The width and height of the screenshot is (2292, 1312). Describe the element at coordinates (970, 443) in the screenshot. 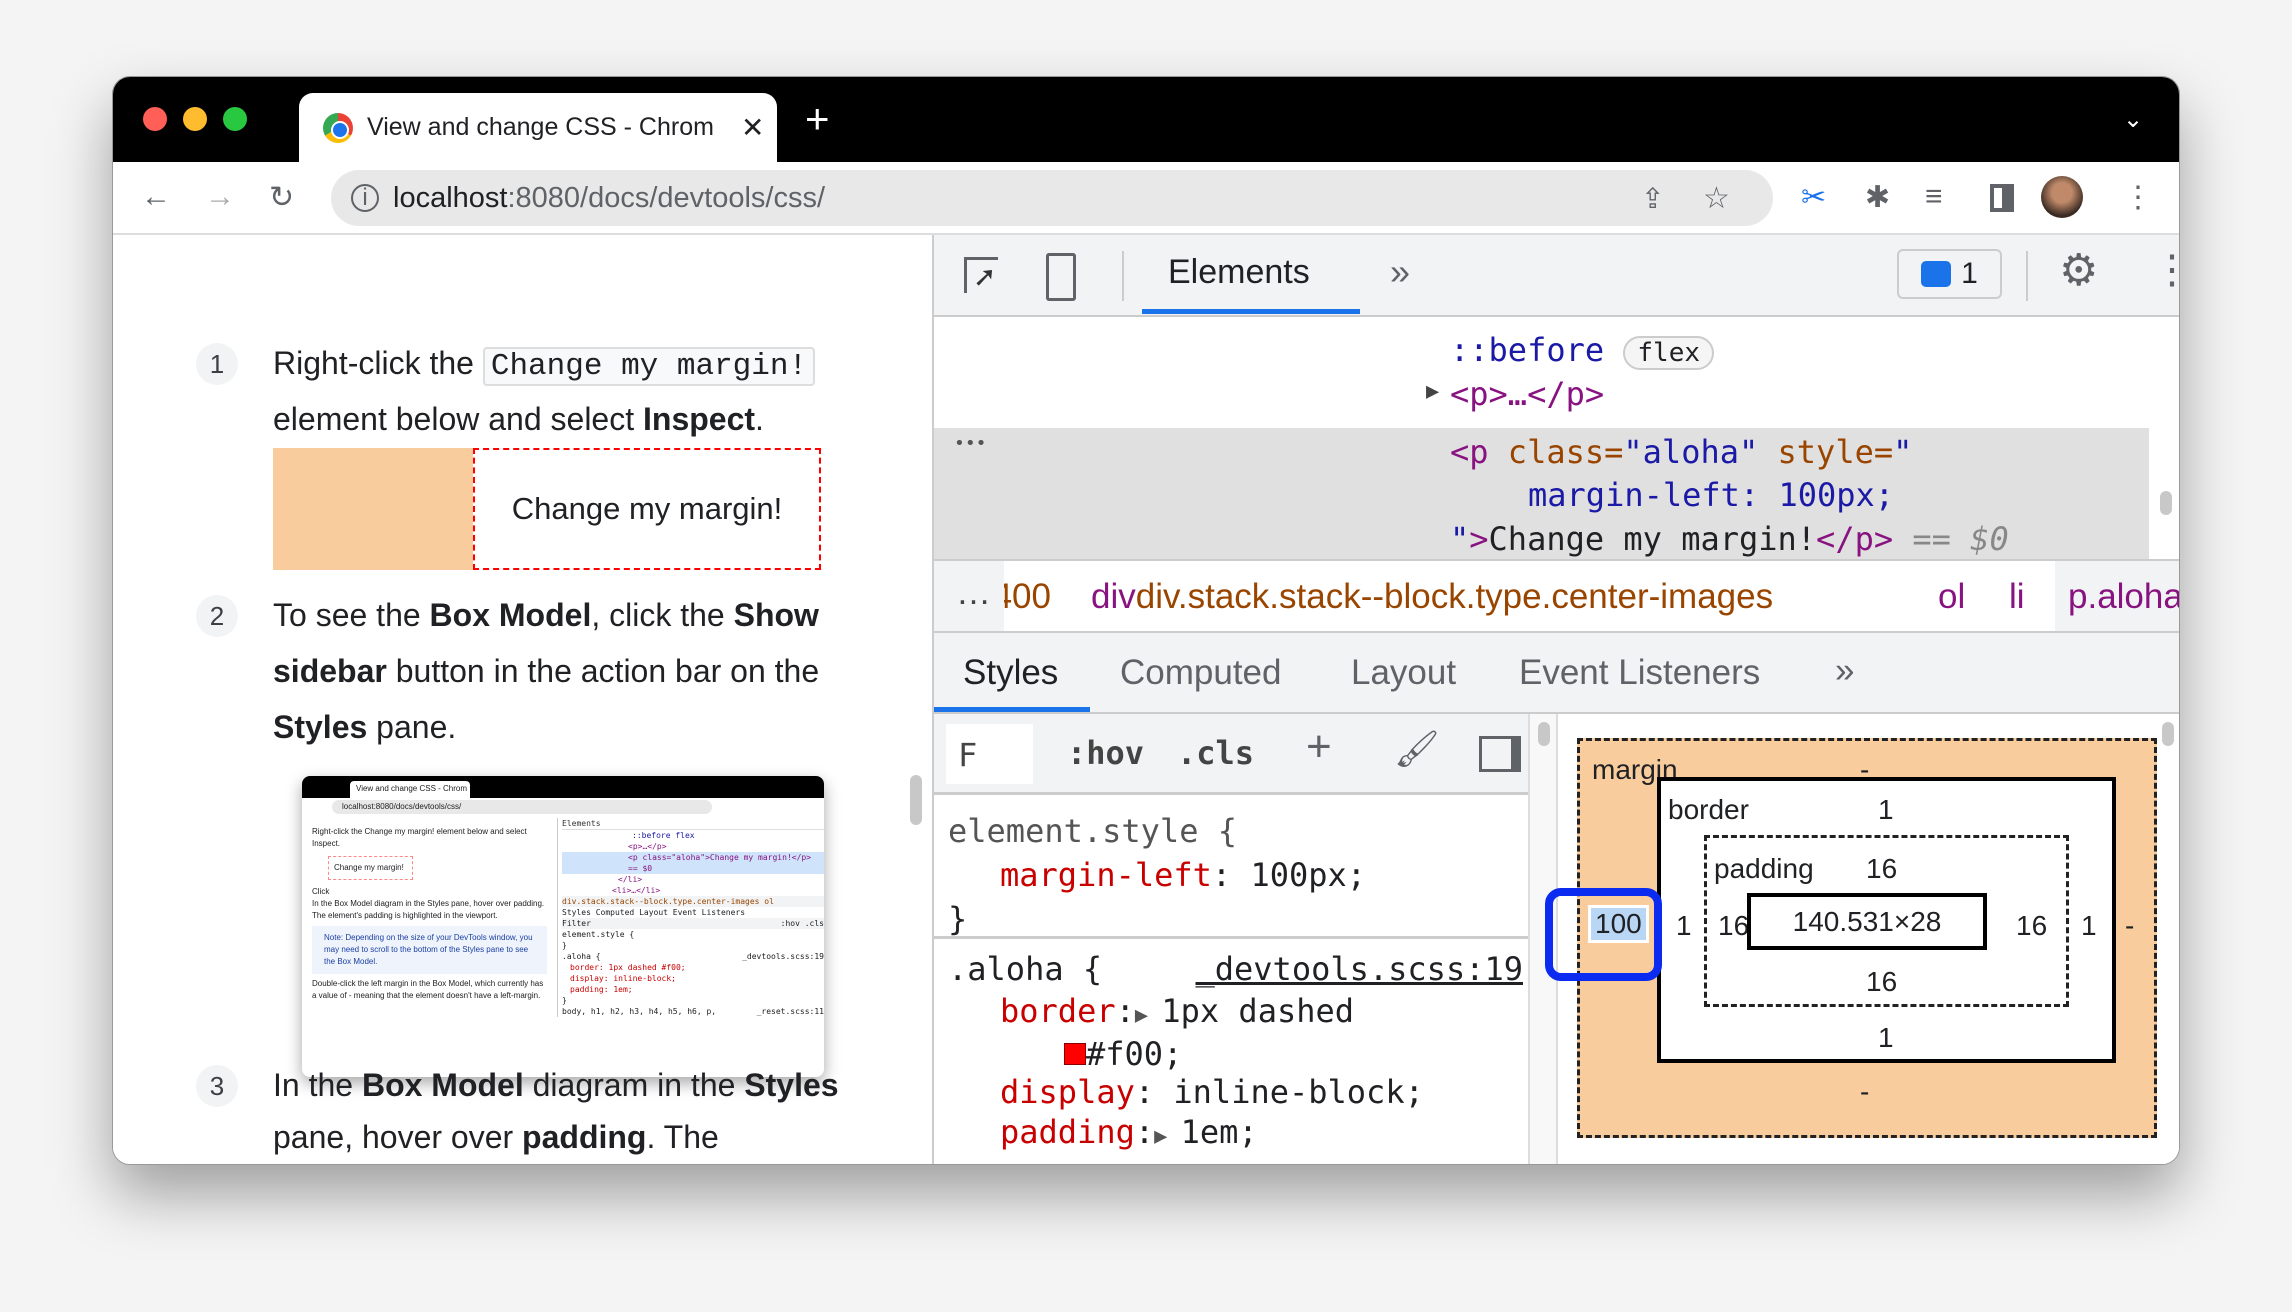

I see `node-actions-icon: •••` at that location.